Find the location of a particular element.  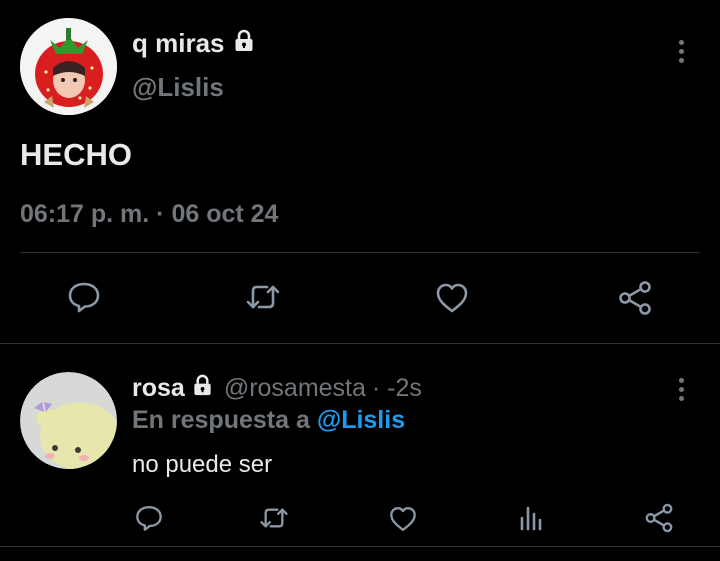

main-tweet-avatar is located at coordinates (68, 66).